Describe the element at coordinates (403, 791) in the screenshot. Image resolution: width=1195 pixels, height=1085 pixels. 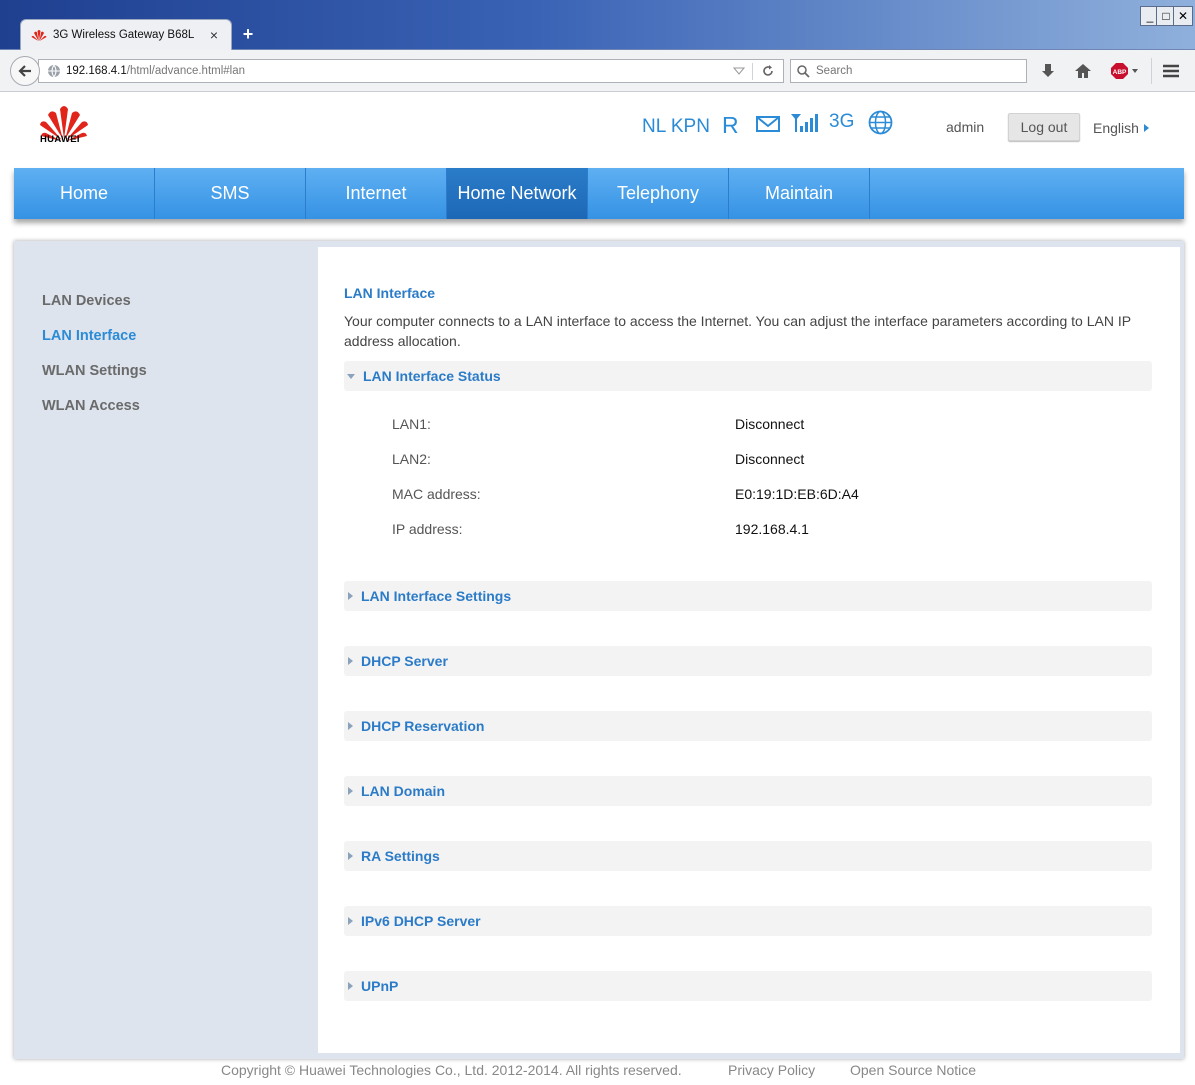
I see `section-label: LAN Domain` at that location.